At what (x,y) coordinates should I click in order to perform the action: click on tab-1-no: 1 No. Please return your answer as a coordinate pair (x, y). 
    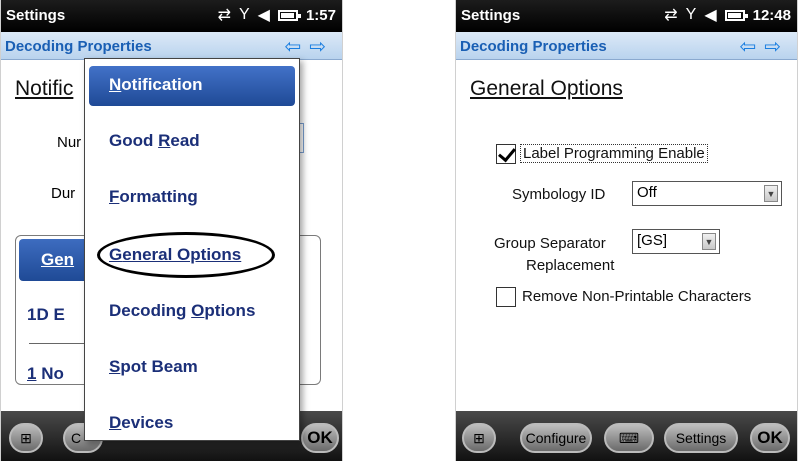
    Looking at the image, I should click on (45, 374).